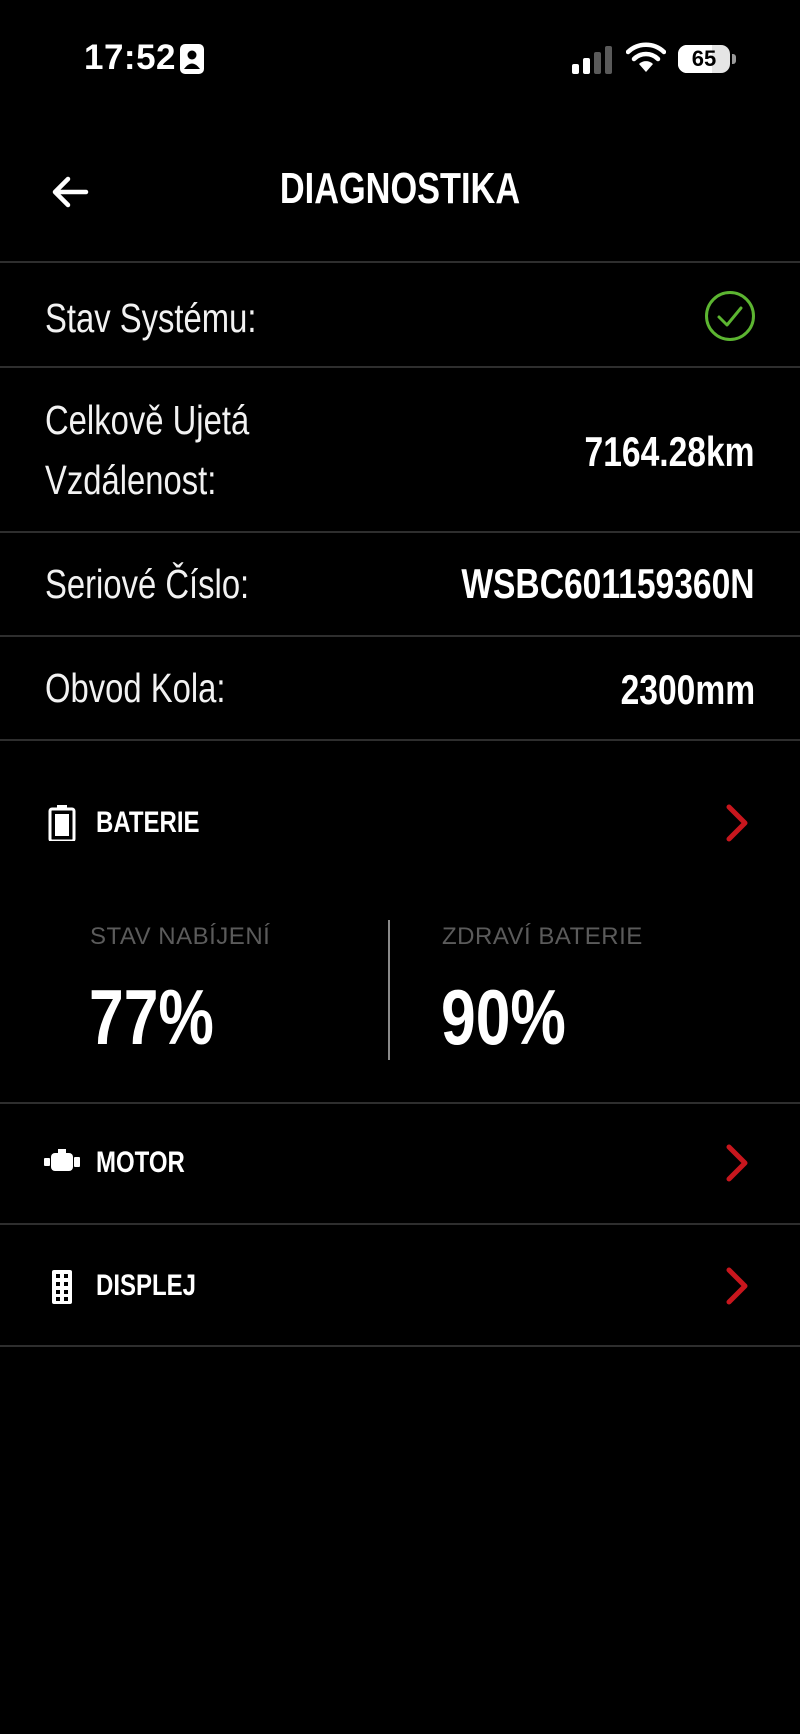 The image size is (800, 1734). Describe the element at coordinates (192, 59) in the screenshot. I see `focus-mode-icon` at that location.